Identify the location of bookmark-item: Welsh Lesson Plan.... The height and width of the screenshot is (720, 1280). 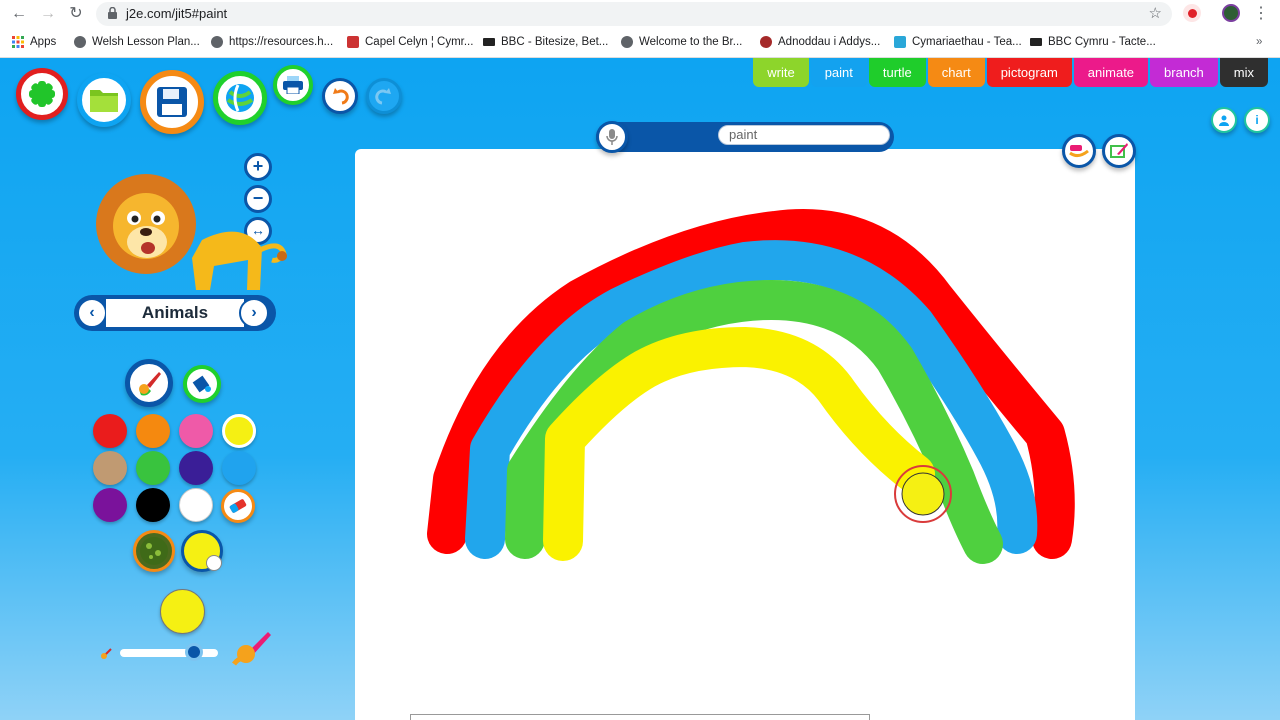
(137, 42).